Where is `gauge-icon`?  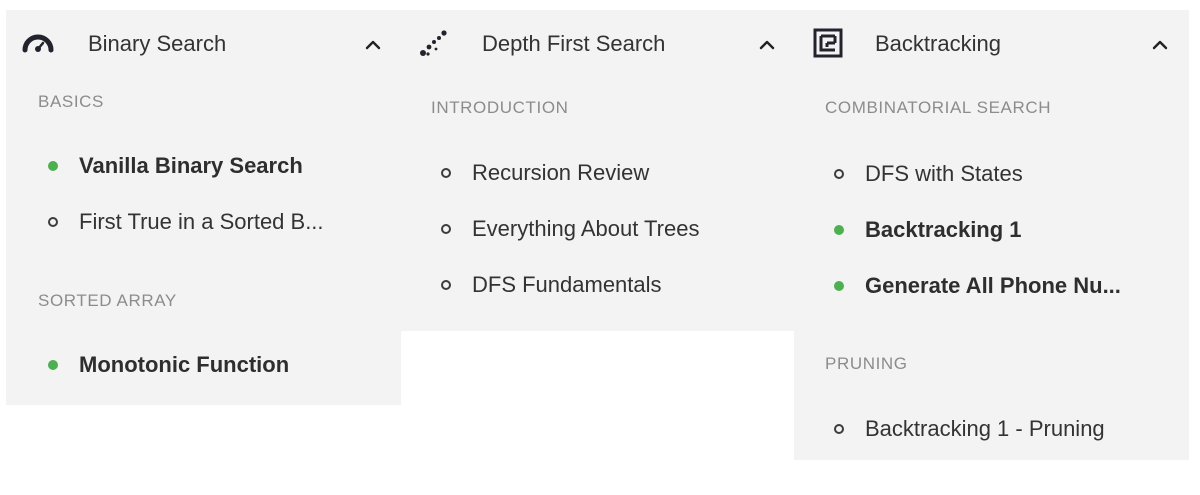
gauge-icon is located at coordinates (38, 43).